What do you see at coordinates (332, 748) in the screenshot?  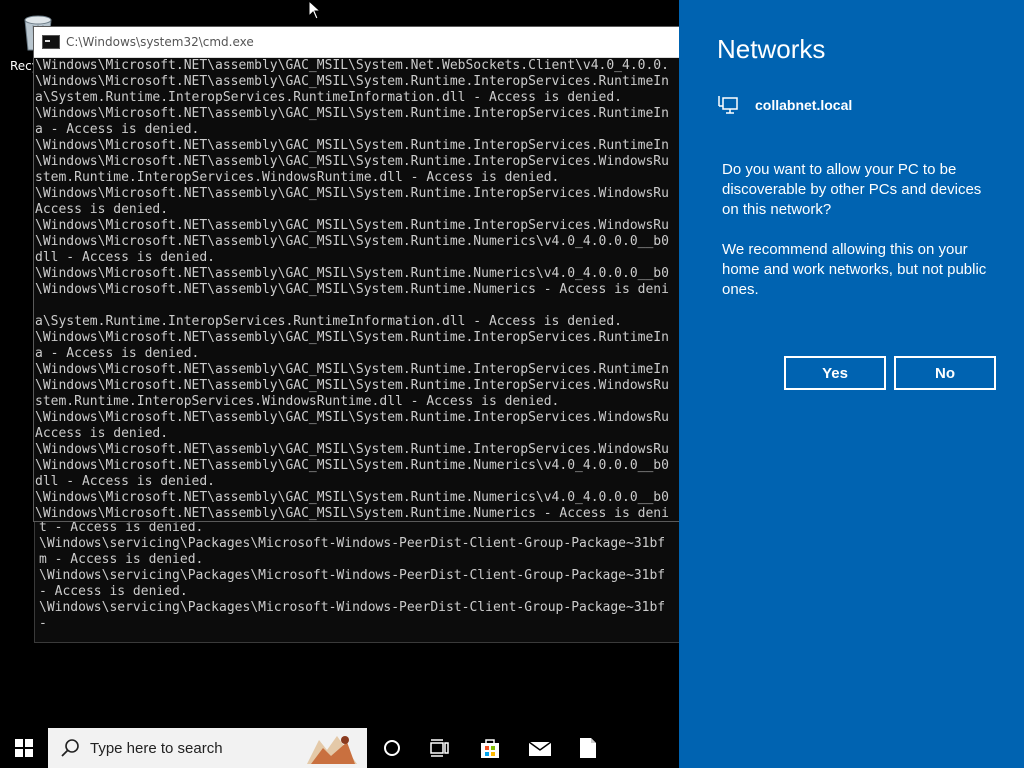 I see `search-highlight-illustration-icon` at bounding box center [332, 748].